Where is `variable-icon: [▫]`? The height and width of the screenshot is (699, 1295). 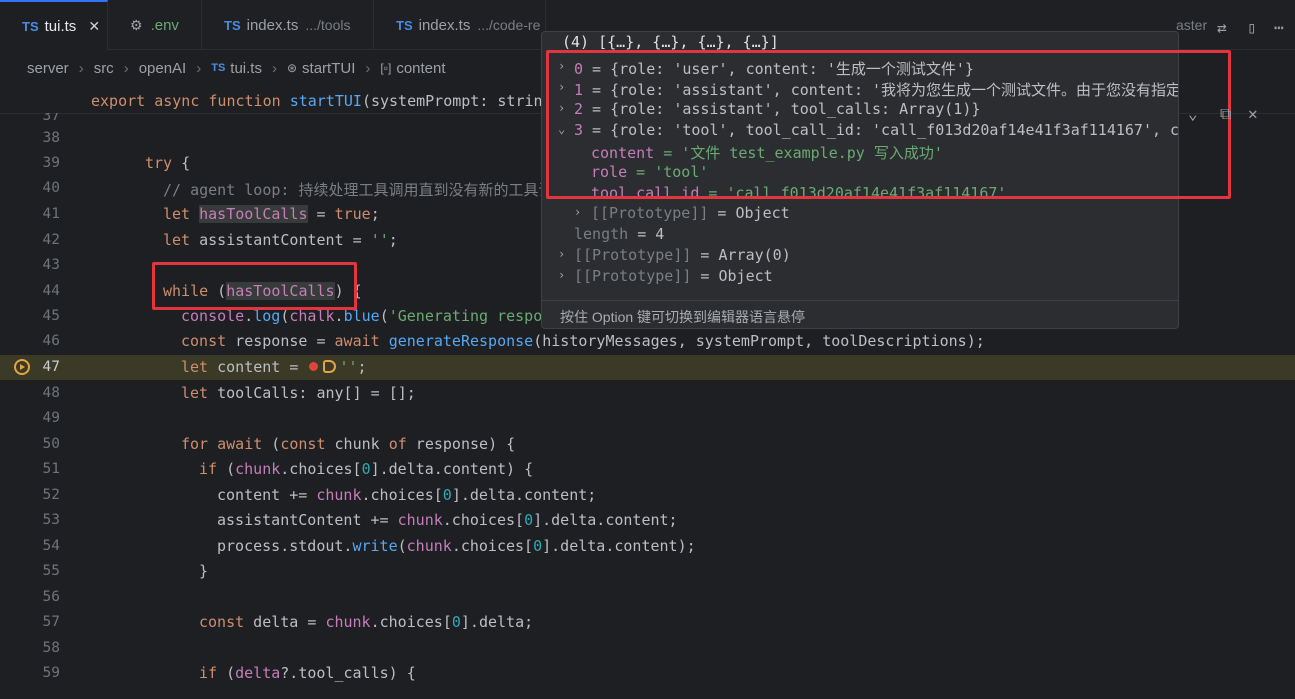 variable-icon: [▫] is located at coordinates (386, 68).